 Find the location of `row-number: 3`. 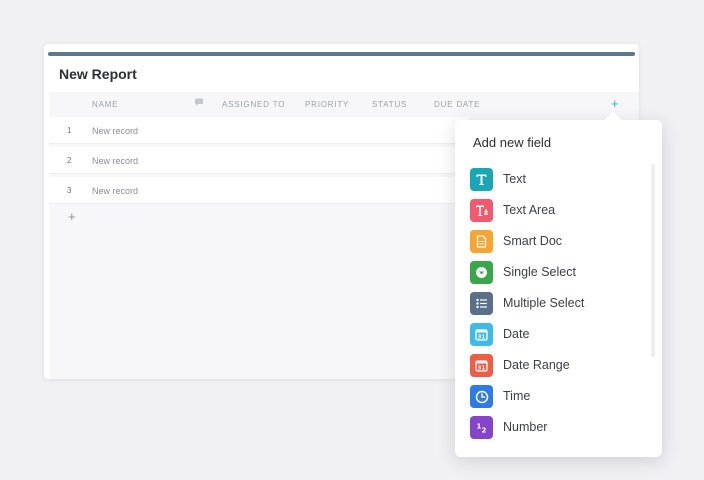

row-number: 3 is located at coordinates (69, 190).